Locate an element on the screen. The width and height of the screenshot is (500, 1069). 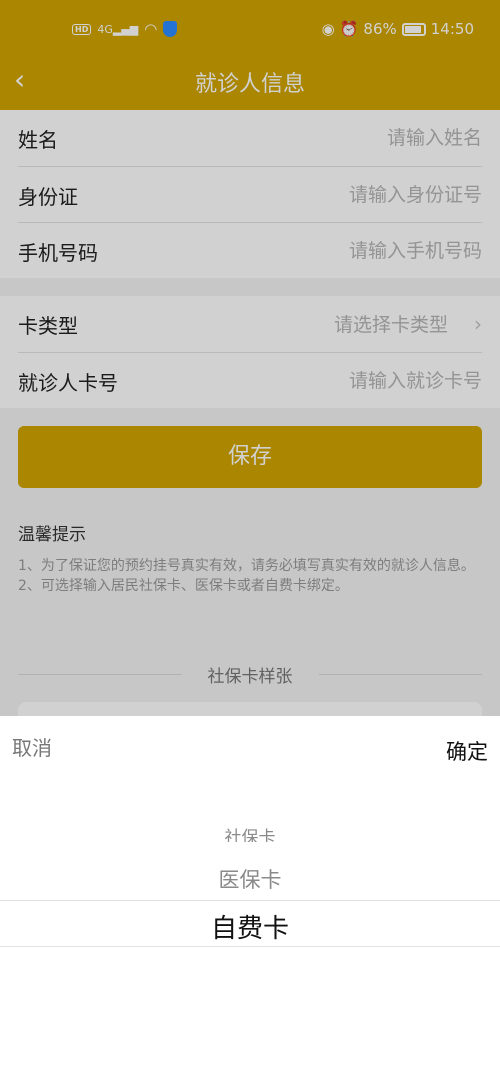
picker-confirm-button: 确定 is located at coordinates (467, 751).